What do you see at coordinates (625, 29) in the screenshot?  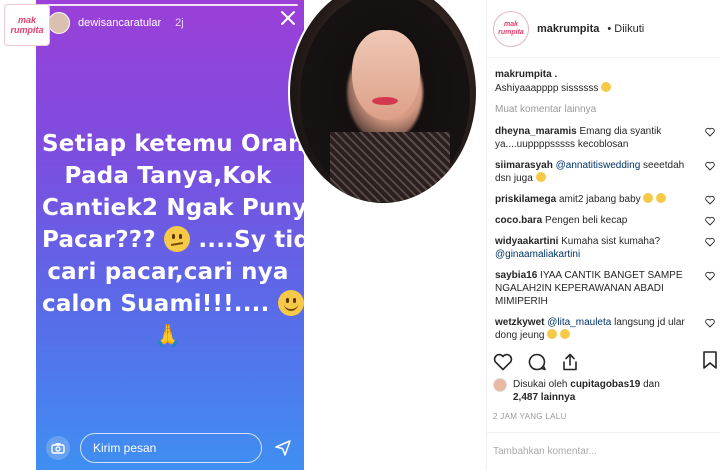 I see `follow-status: • Diikuti` at bounding box center [625, 29].